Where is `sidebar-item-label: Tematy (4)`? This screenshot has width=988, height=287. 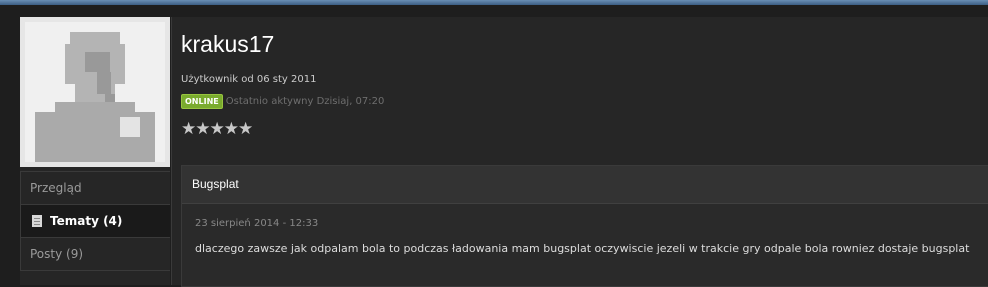 sidebar-item-label: Tematy (4) is located at coordinates (86, 221).